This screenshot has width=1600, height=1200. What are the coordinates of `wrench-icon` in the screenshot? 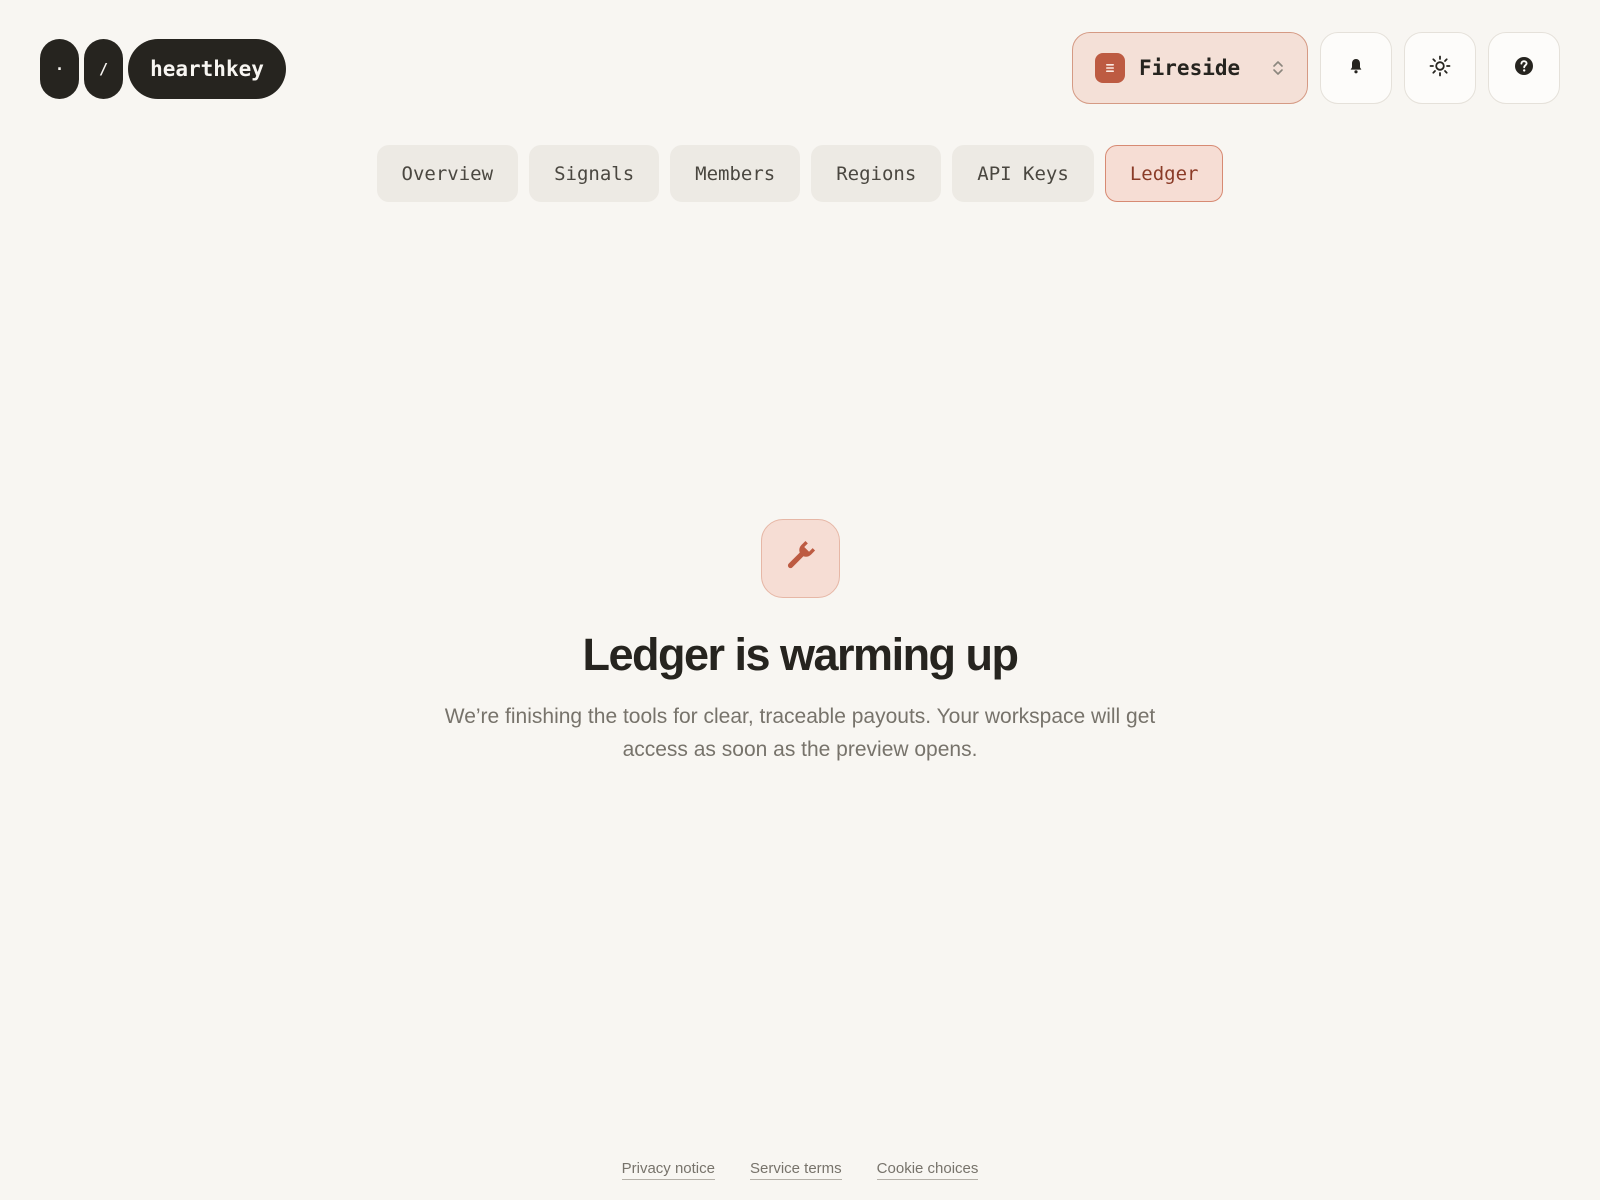 It's located at (800, 558).